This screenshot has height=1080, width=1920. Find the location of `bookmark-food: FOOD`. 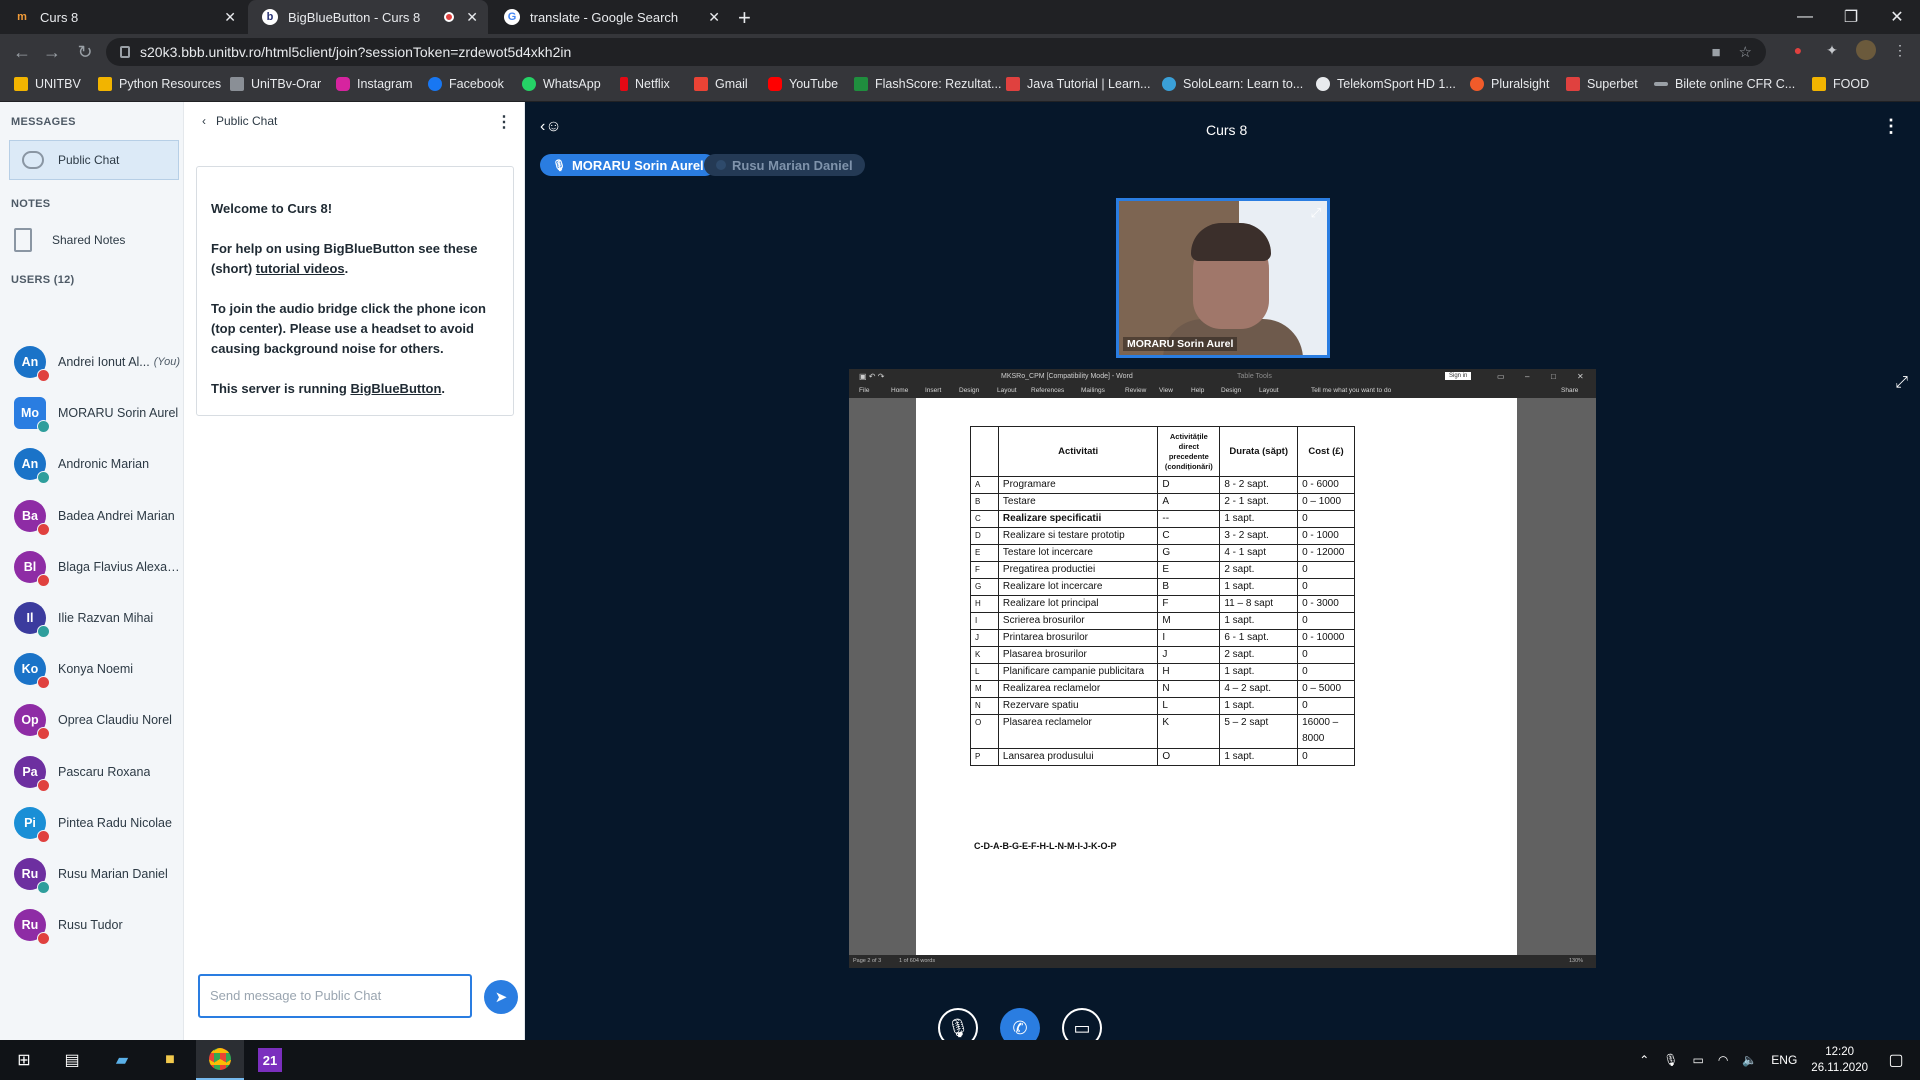

bookmark-food: FOOD is located at coordinates (1840, 84).